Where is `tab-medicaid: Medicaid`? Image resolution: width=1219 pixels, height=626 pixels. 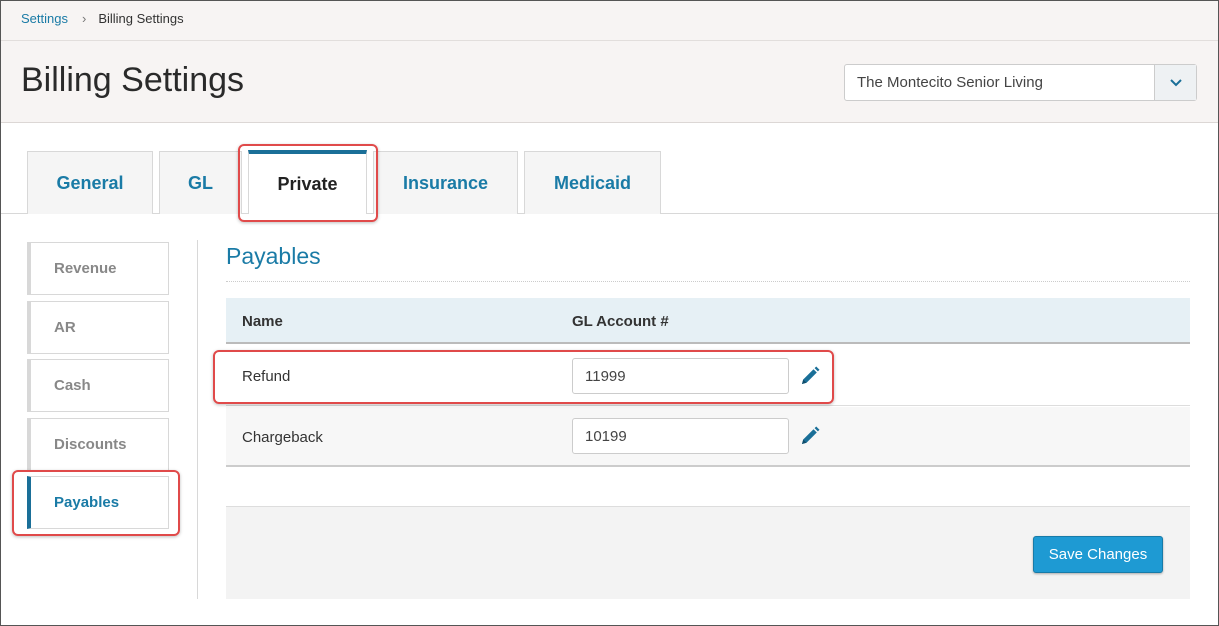 tab-medicaid: Medicaid is located at coordinates (592, 182).